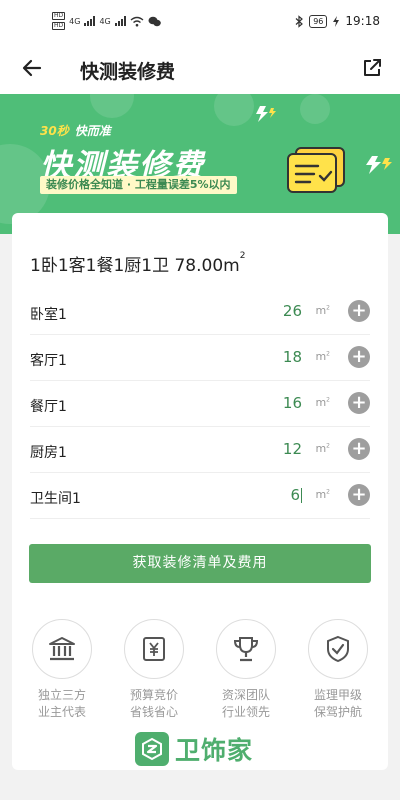 This screenshot has width=400, height=800. Describe the element at coordinates (337, 695) in the screenshot. I see `feature-line1: 监理甲级` at that location.